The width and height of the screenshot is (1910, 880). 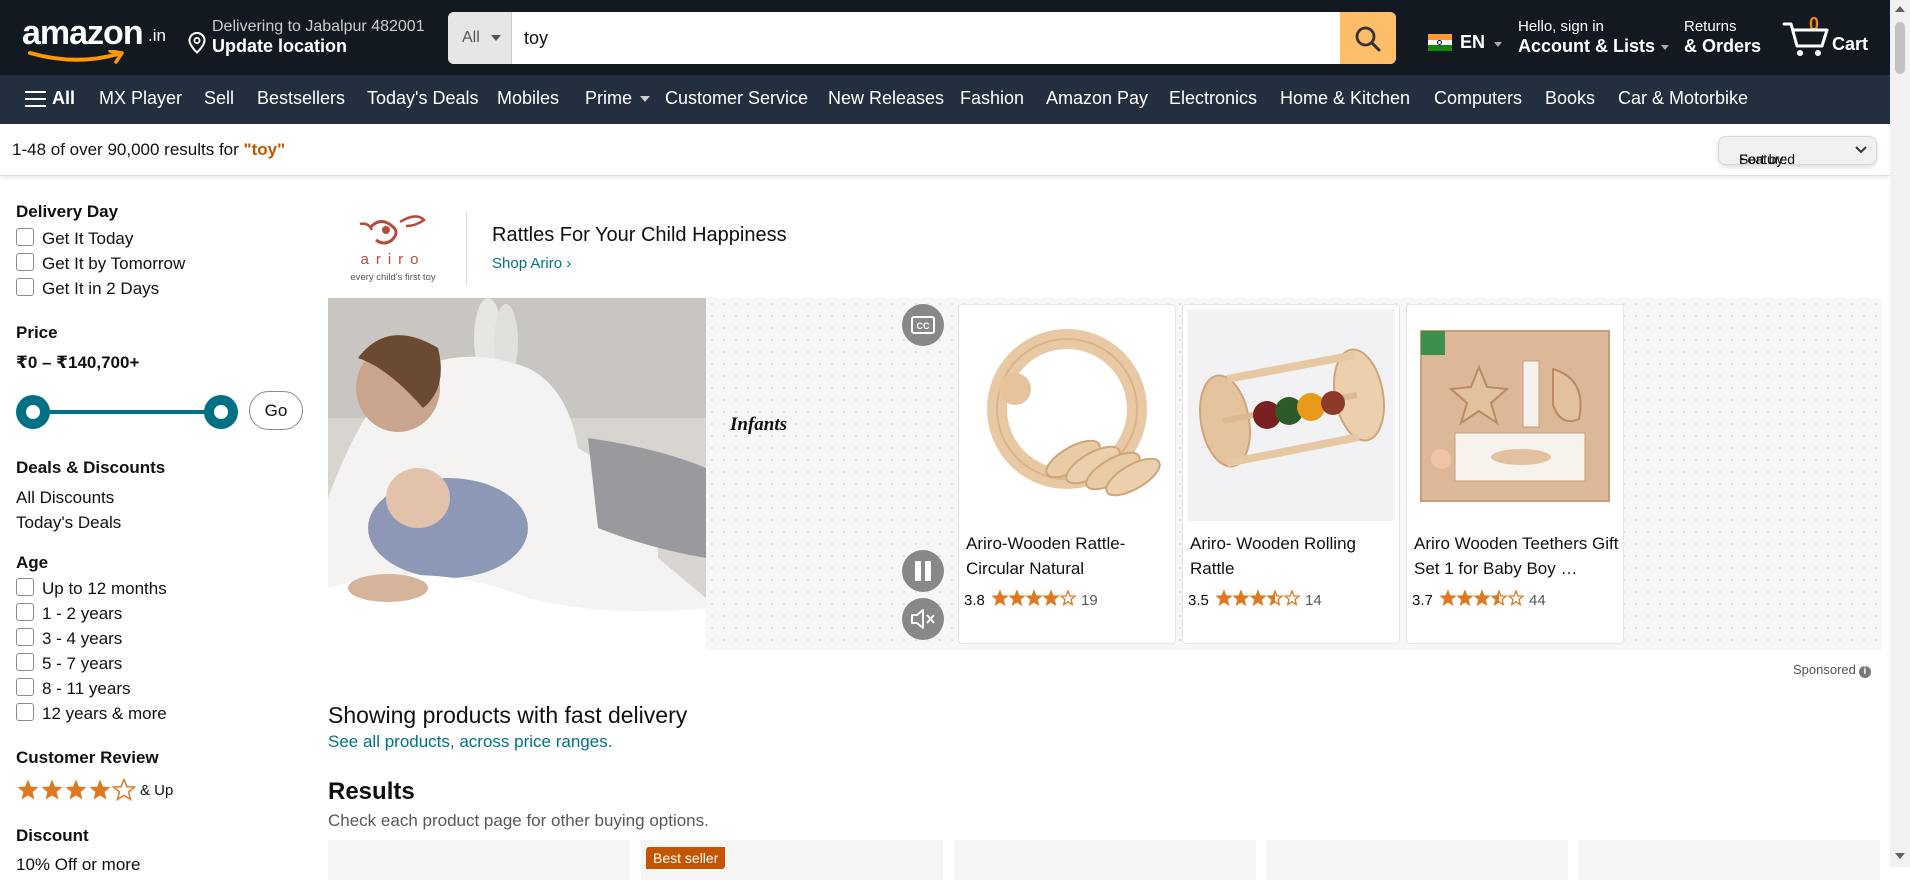 I want to click on nav-home-kitchen: Home & Kitchen, so click(x=1345, y=98).